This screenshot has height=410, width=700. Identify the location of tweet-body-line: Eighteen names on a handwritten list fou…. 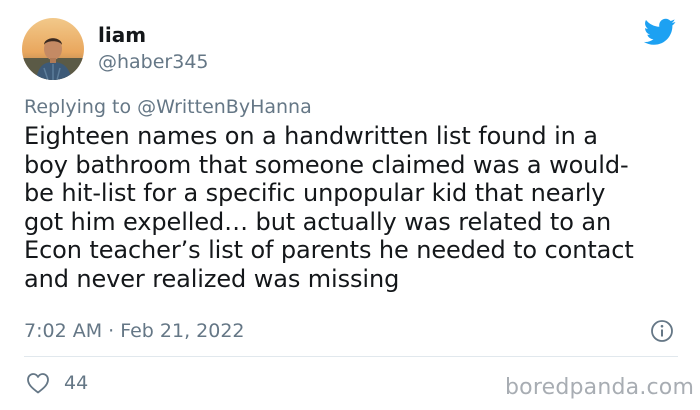
(311, 136).